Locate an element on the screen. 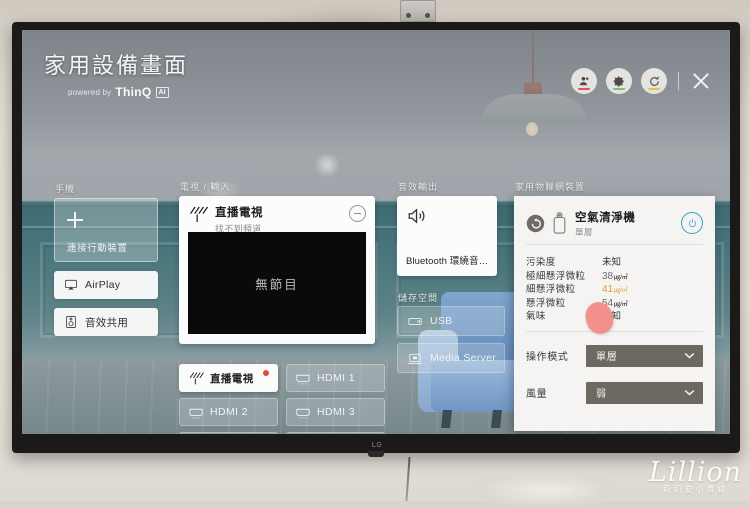 The height and width of the screenshot is (508, 750). toolbar-divider is located at coordinates (678, 81).